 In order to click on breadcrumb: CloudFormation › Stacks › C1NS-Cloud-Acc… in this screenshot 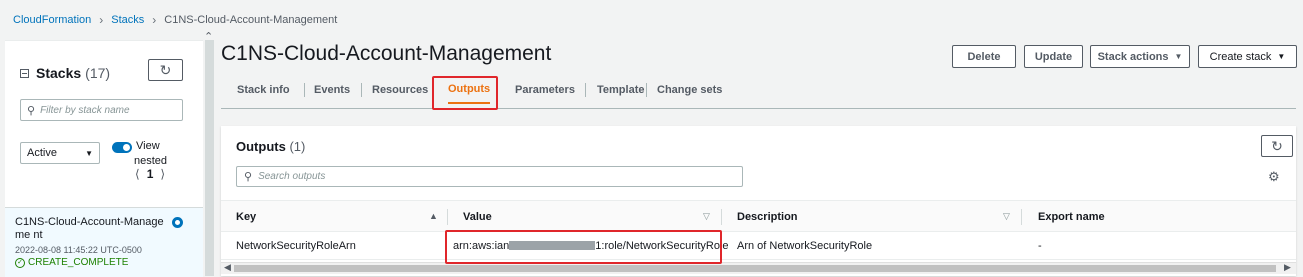, I will do `click(175, 20)`.